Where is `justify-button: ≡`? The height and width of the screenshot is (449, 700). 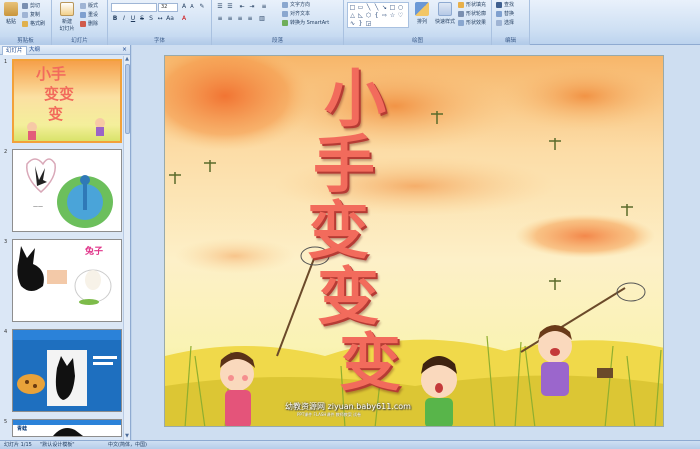
justify-button: ≡ is located at coordinates (250, 19).